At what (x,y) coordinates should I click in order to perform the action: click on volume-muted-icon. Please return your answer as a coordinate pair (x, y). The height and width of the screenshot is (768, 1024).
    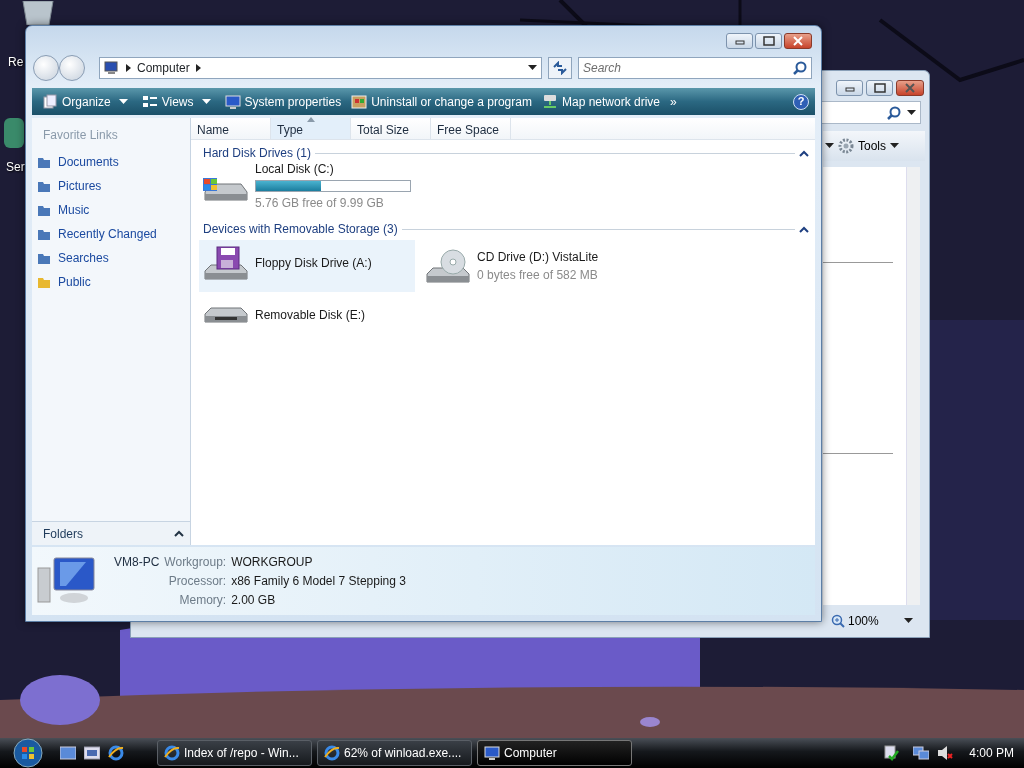
    Looking at the image, I should click on (945, 753).